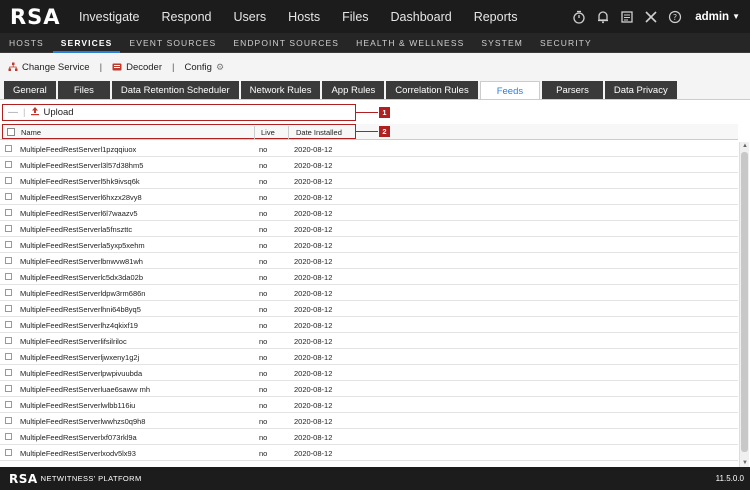 This screenshot has width=750, height=490. Describe the element at coordinates (82, 165) in the screenshot. I see `feed-name: MultipleFeedRestServerl3l57d38hm5` at that location.